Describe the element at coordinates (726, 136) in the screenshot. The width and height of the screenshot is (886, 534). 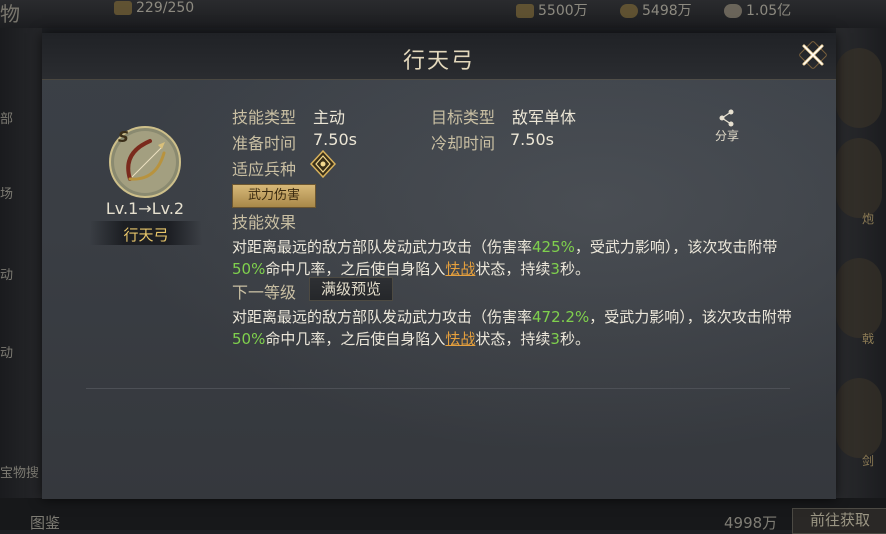
I see `share-label: 分享` at that location.